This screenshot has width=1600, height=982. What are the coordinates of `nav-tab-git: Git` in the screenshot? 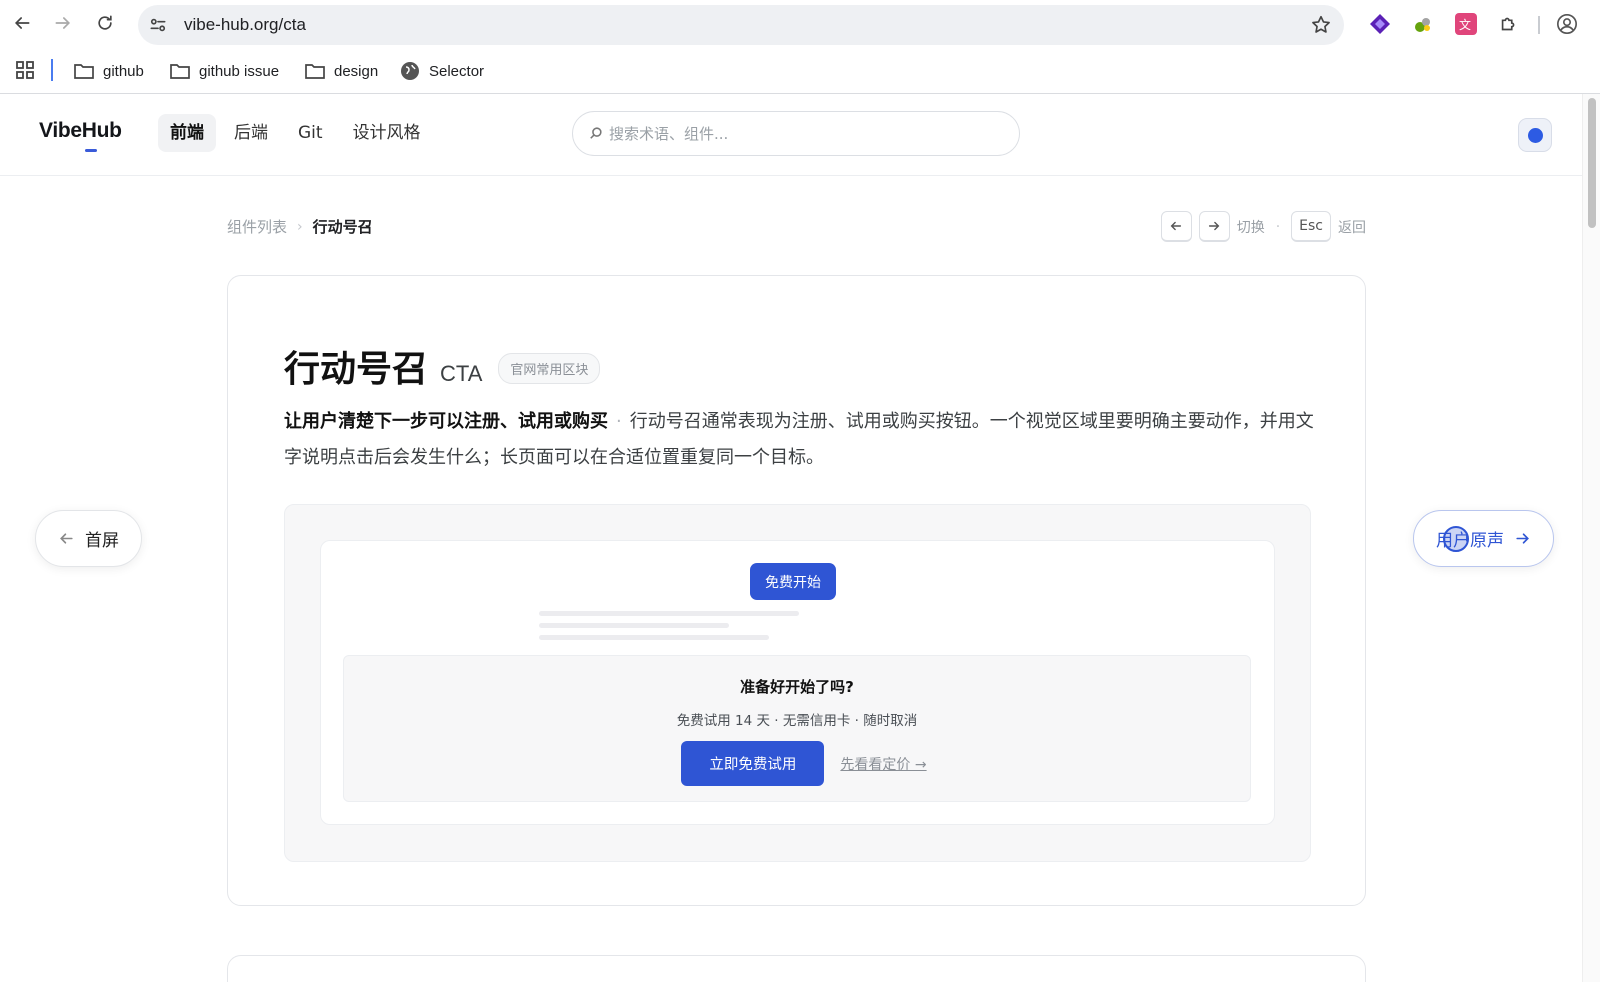 It's located at (310, 133).